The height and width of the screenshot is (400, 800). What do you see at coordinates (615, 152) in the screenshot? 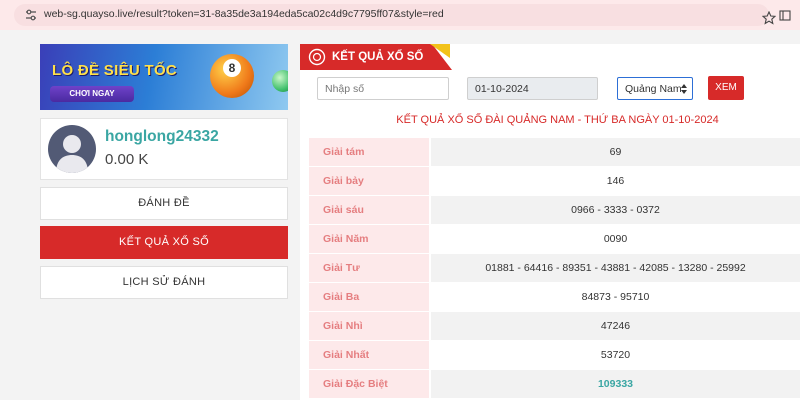
I see `prize-value: 69` at bounding box center [615, 152].